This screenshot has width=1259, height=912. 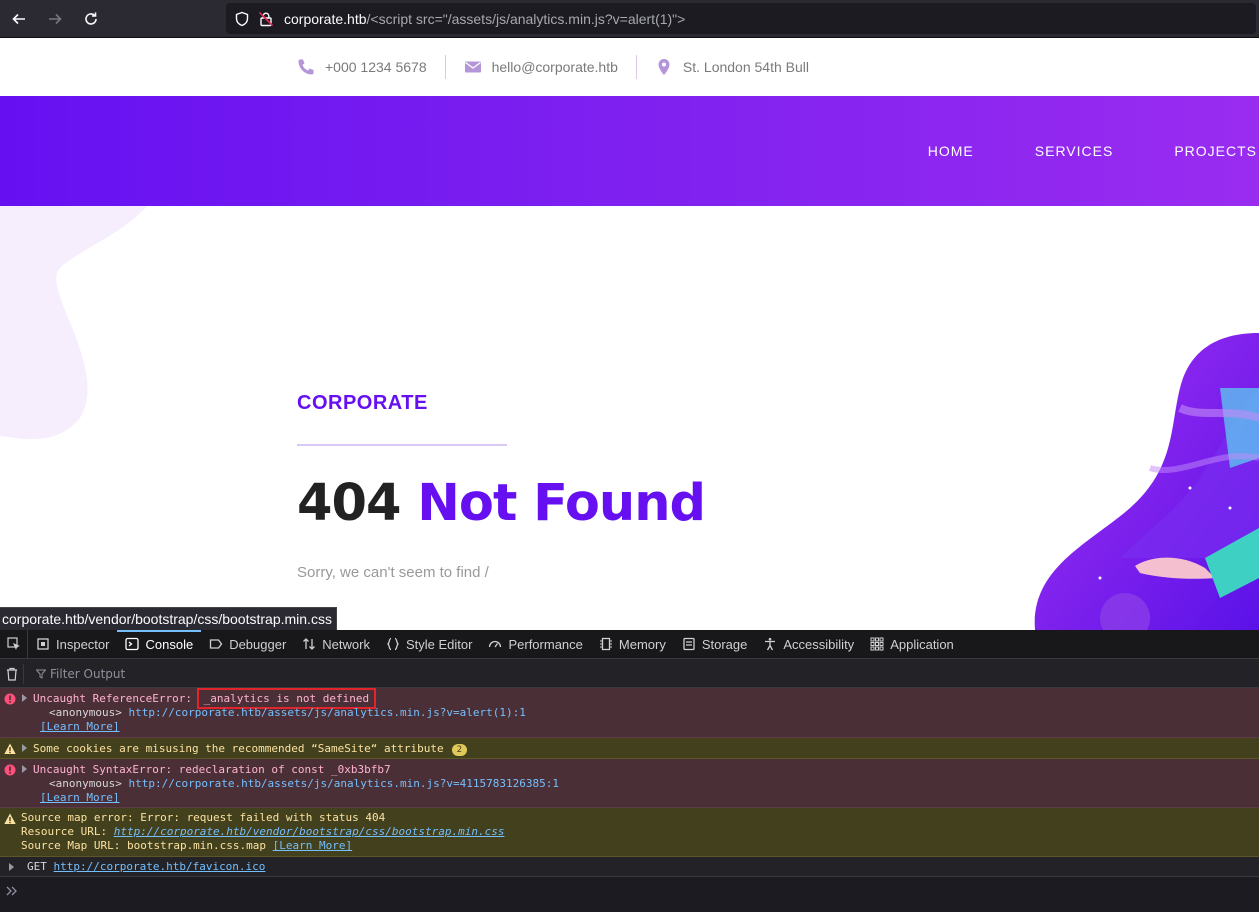 What do you see at coordinates (541, 67) in the screenshot?
I see `contact-email: hello@corporate.htb` at bounding box center [541, 67].